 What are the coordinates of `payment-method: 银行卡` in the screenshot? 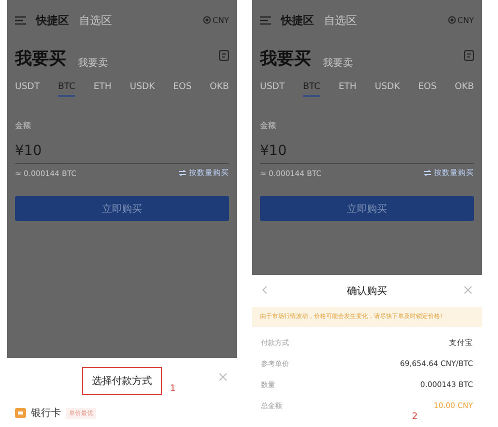 It's located at (46, 413).